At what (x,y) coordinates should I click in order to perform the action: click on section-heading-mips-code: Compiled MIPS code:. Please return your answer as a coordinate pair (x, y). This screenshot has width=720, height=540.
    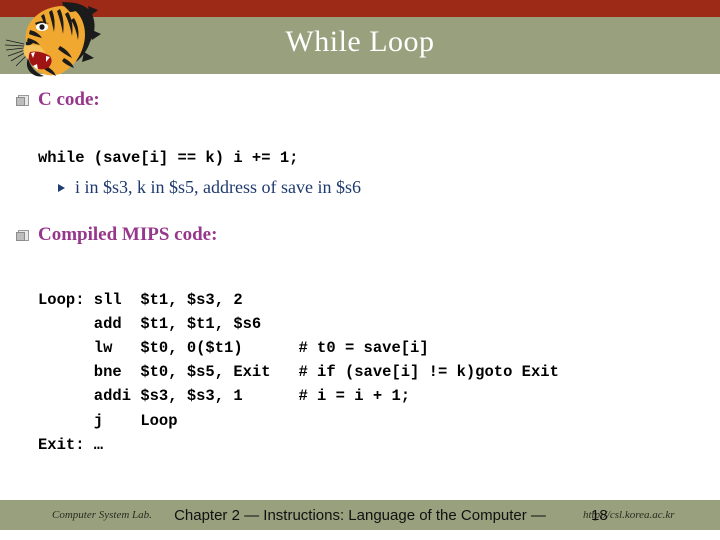
    Looking at the image, I should click on (128, 234).